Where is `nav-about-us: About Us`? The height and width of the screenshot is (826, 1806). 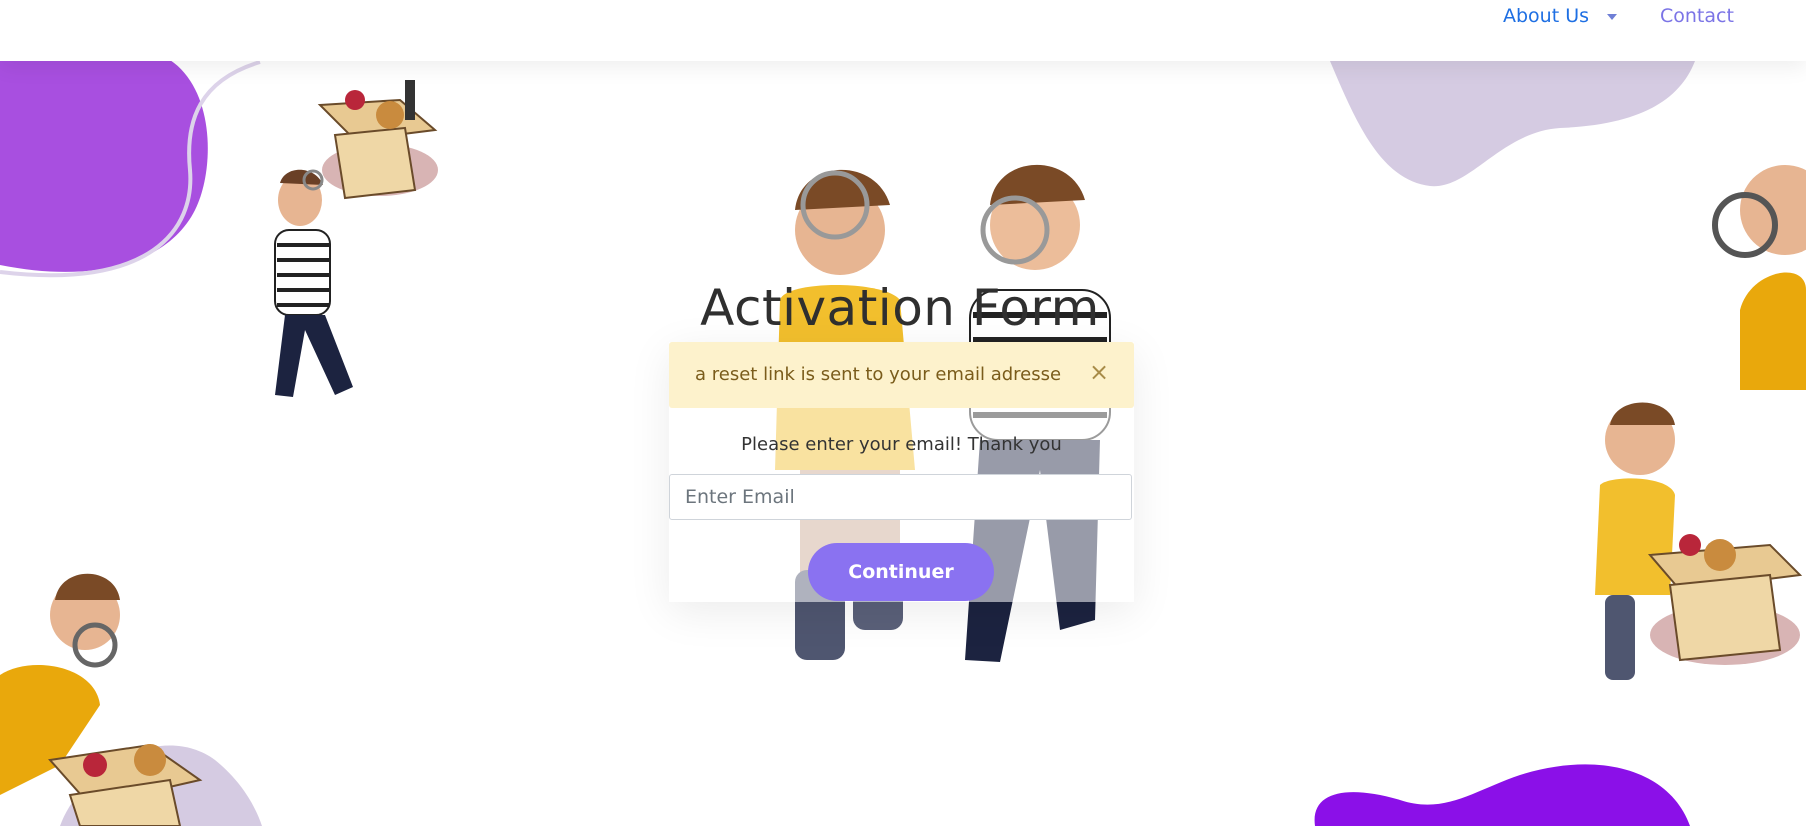 nav-about-us: About Us is located at coordinates (1560, 16).